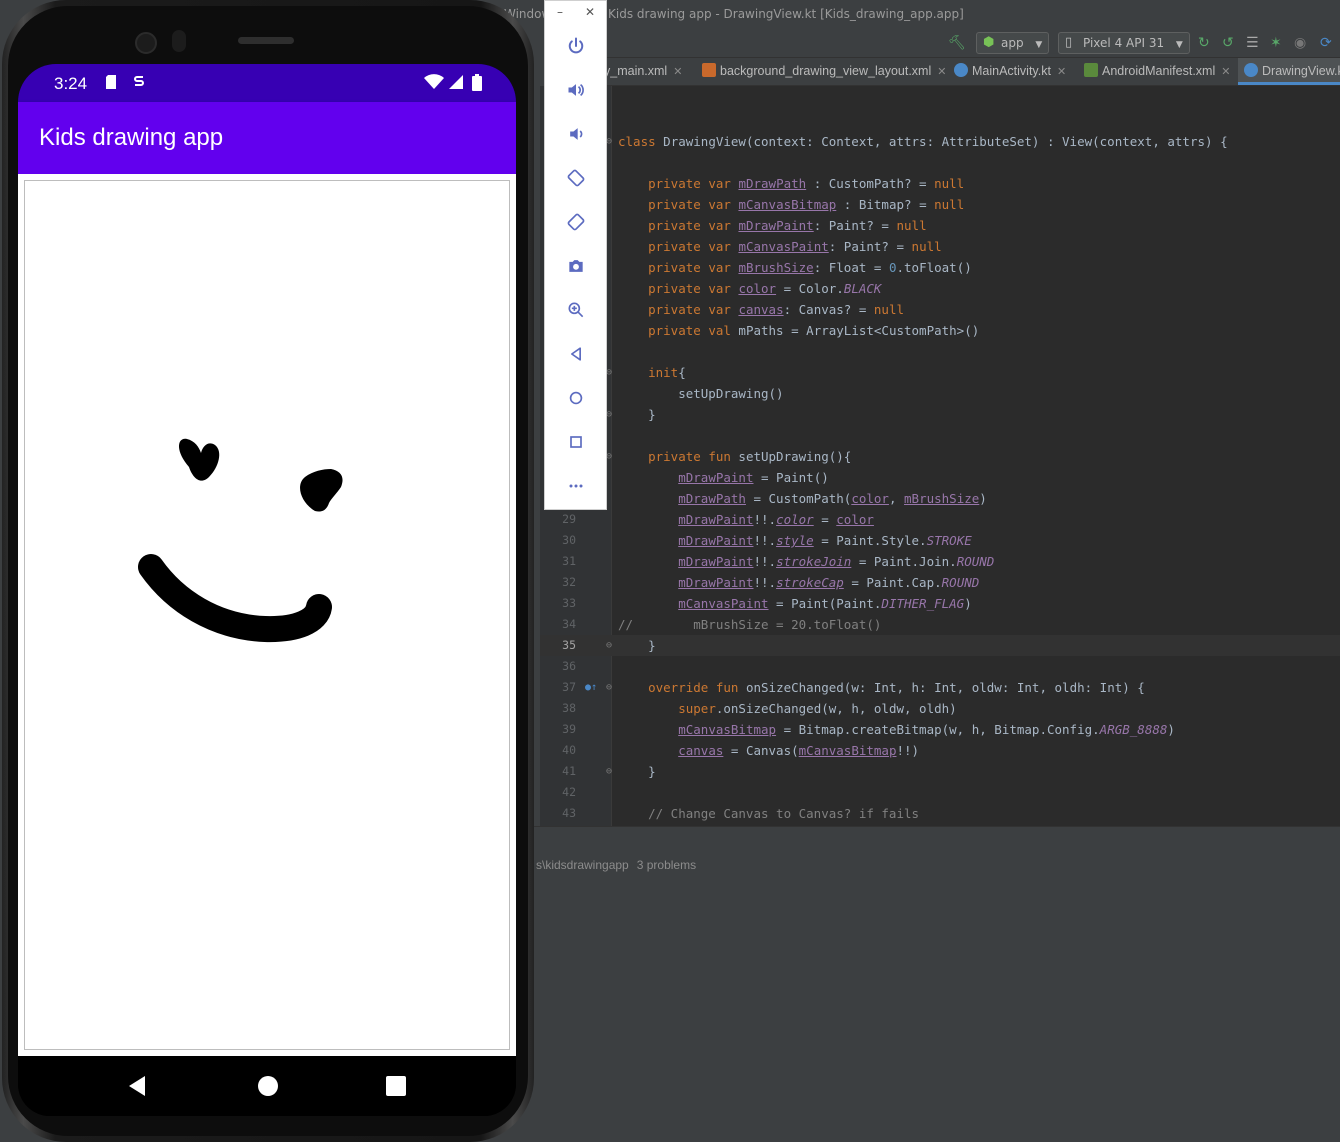 The width and height of the screenshot is (1340, 1142). Describe the element at coordinates (940, 225) in the screenshot. I see `code-line: private var mDrawPaint: Paint? = null` at that location.